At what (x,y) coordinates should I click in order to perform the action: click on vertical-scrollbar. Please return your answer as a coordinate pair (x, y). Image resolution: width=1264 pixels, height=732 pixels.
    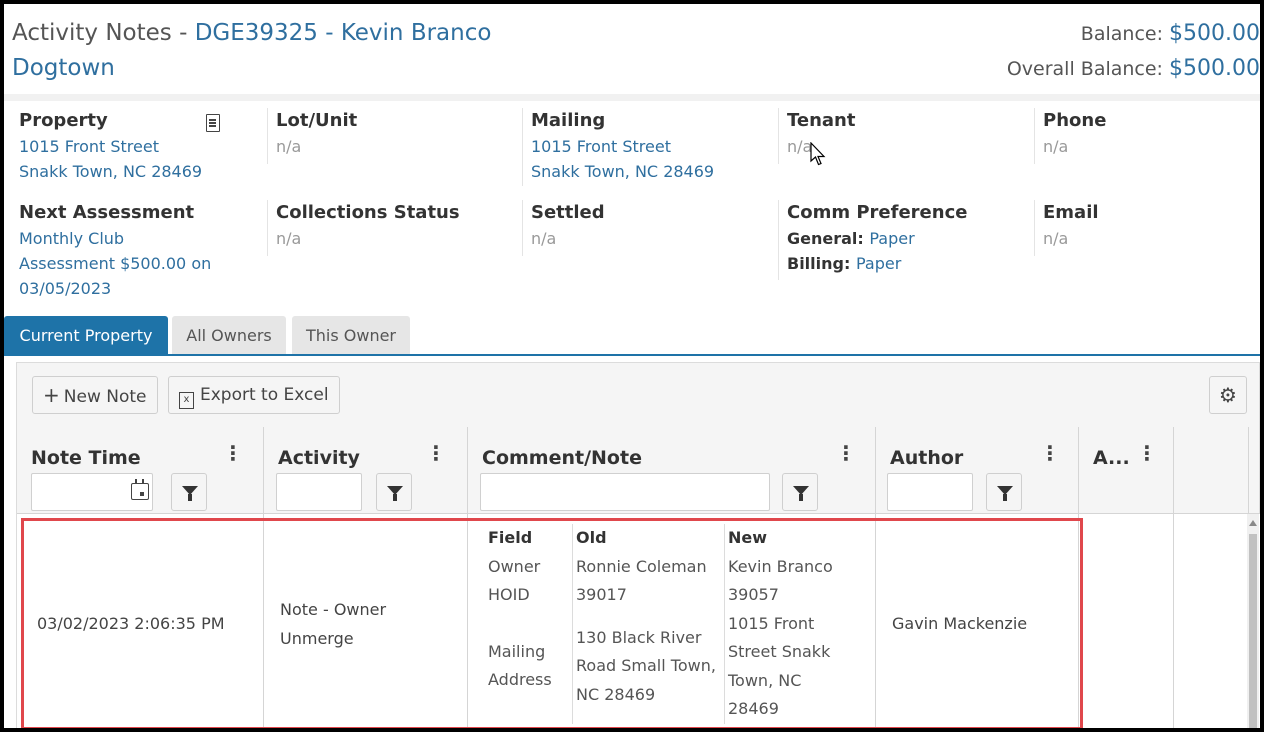
    Looking at the image, I should click on (1253, 621).